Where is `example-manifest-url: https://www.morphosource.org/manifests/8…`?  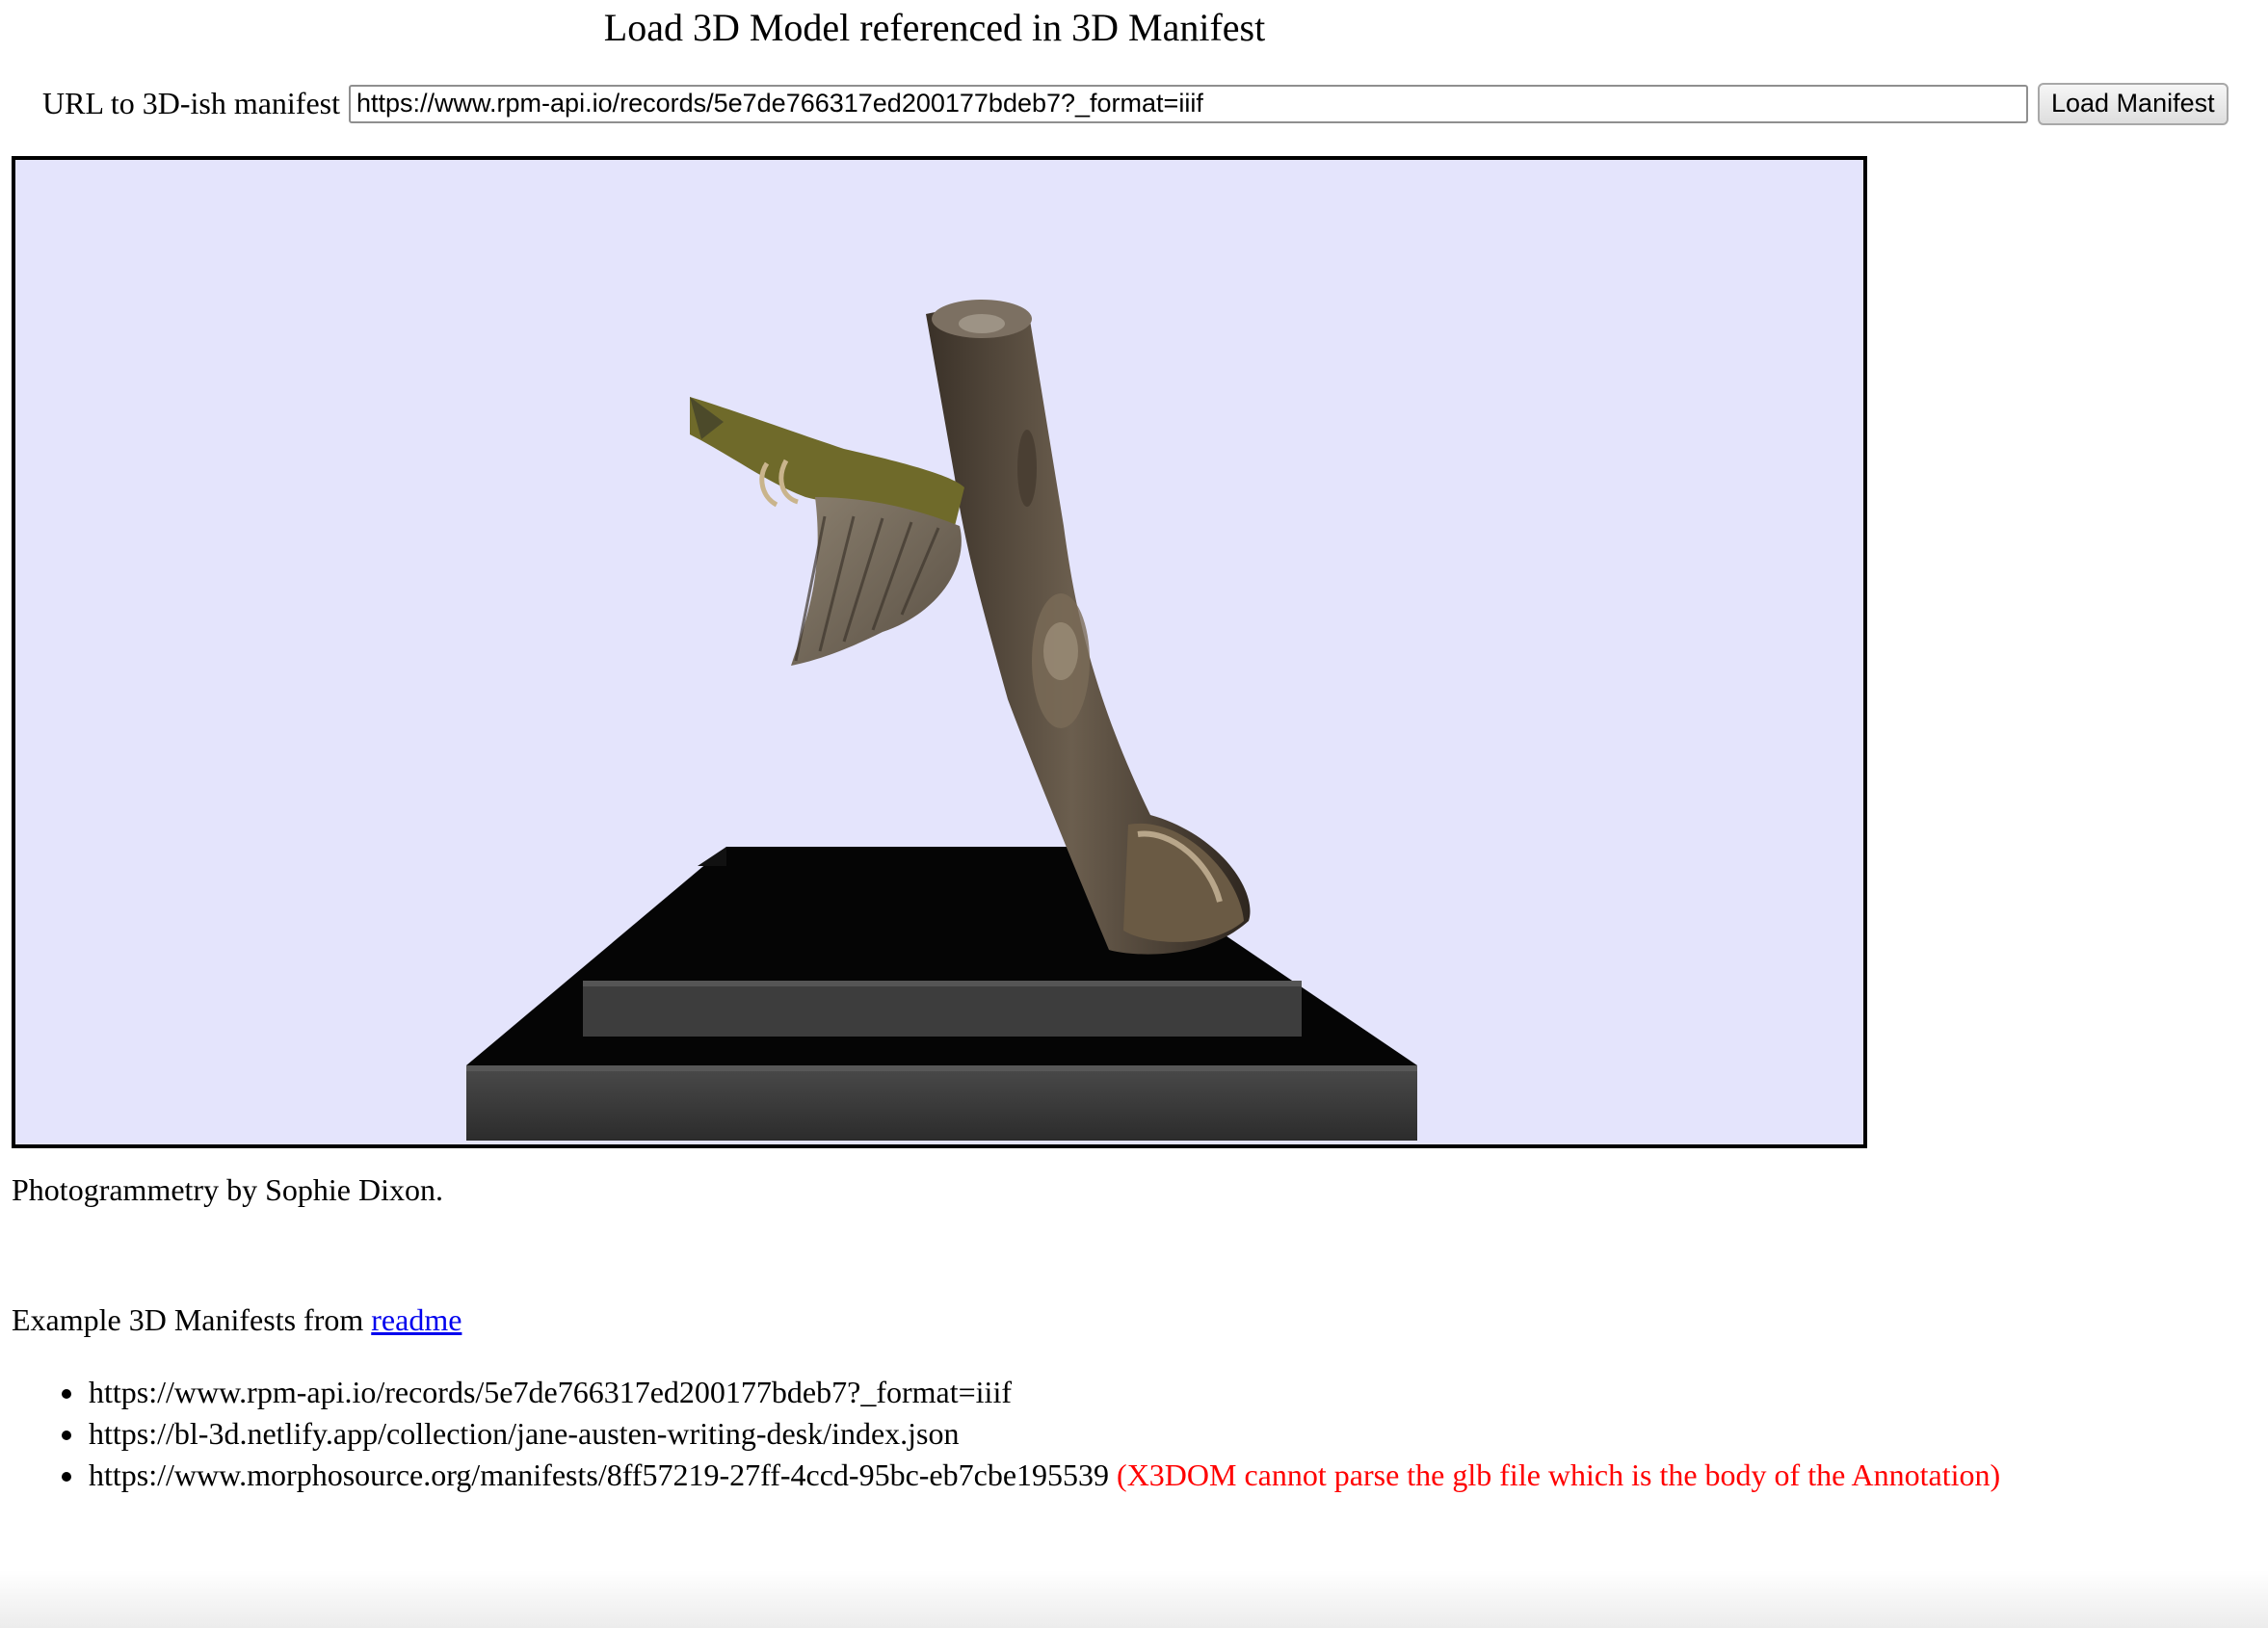 example-manifest-url: https://www.morphosource.org/manifests/8… is located at coordinates (599, 1474).